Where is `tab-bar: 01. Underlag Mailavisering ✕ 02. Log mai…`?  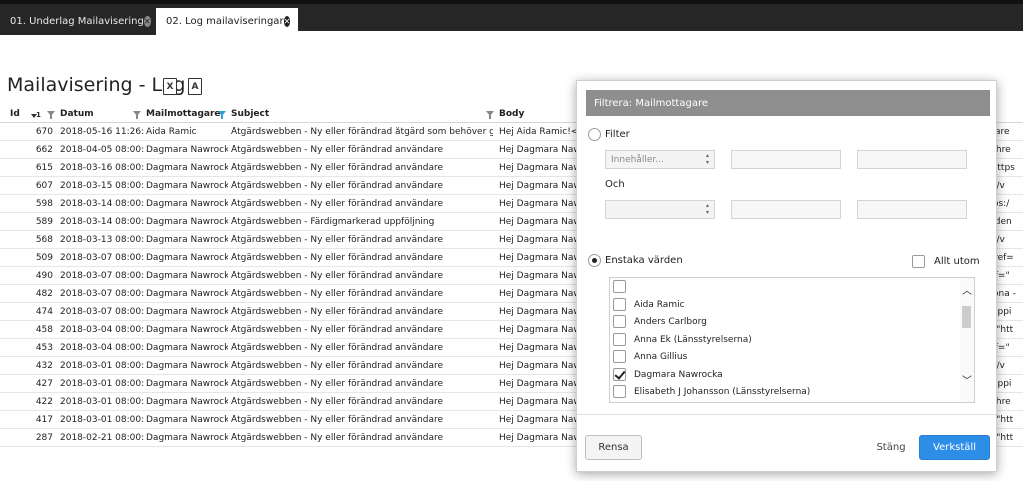
tab-bar: 01. Underlag Mailavisering ✕ 02. Log mai… is located at coordinates (511, 17).